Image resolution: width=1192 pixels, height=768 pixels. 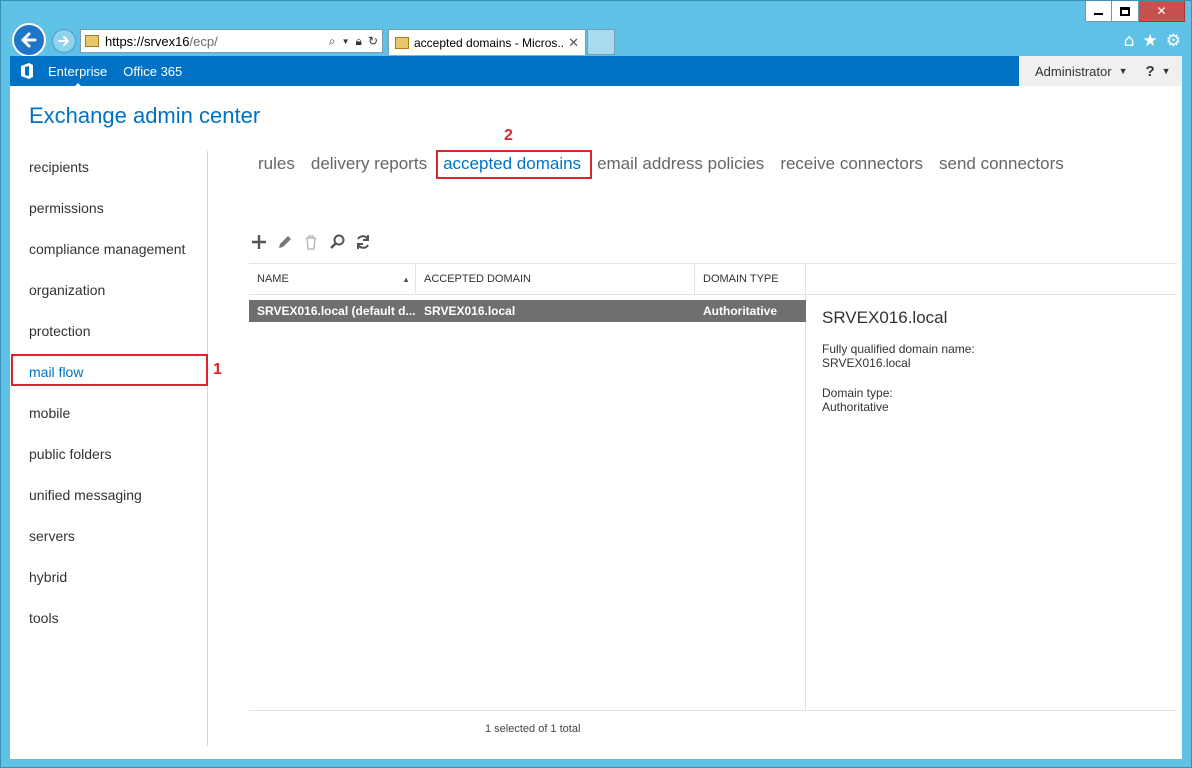 What do you see at coordinates (740, 311) in the screenshot?
I see `cell-domain-type: Authoritative` at bounding box center [740, 311].